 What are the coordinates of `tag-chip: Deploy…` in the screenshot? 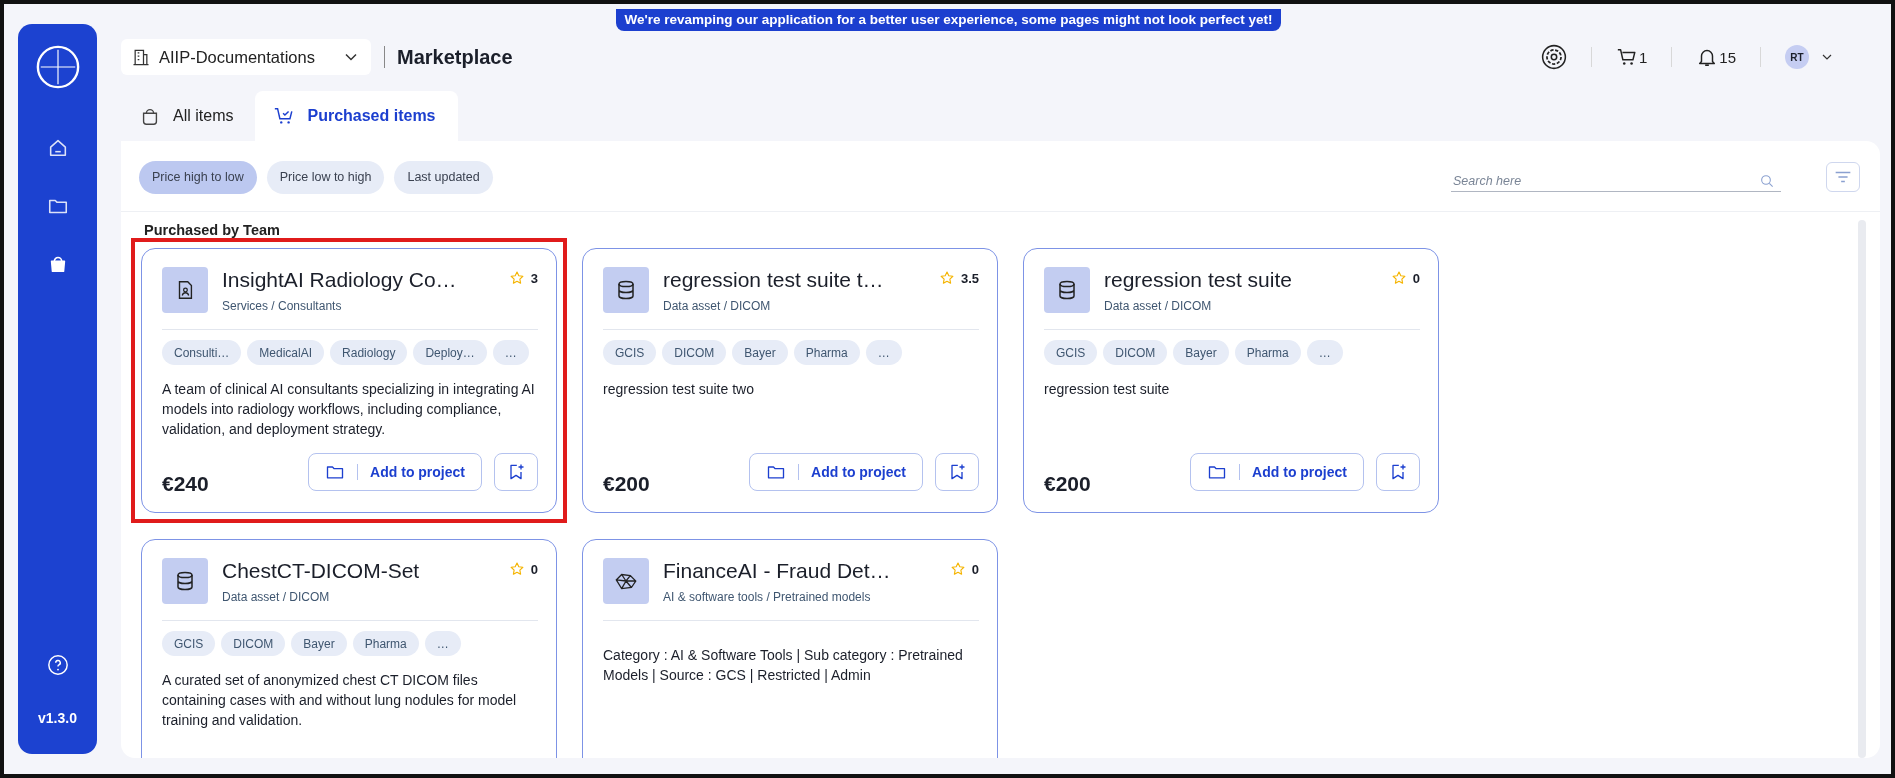 It's located at (450, 352).